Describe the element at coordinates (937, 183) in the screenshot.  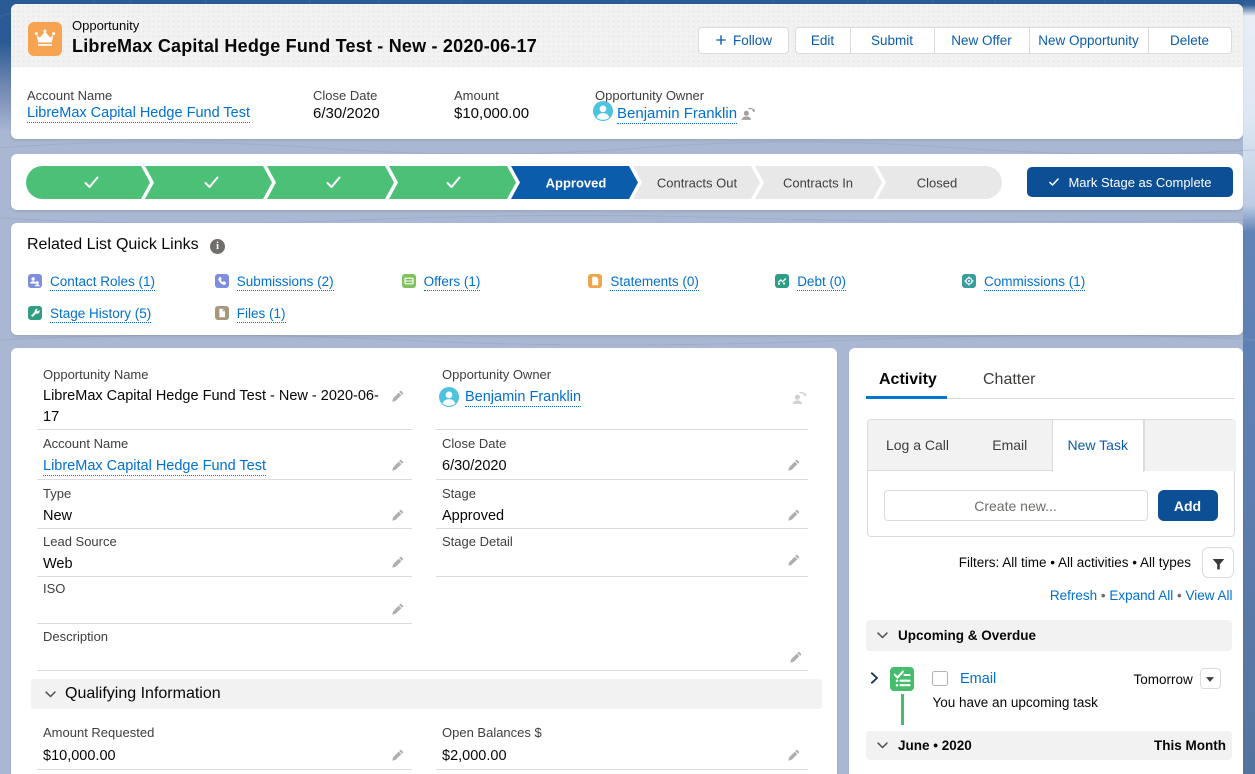
I see `svg-text: Closed` at that location.